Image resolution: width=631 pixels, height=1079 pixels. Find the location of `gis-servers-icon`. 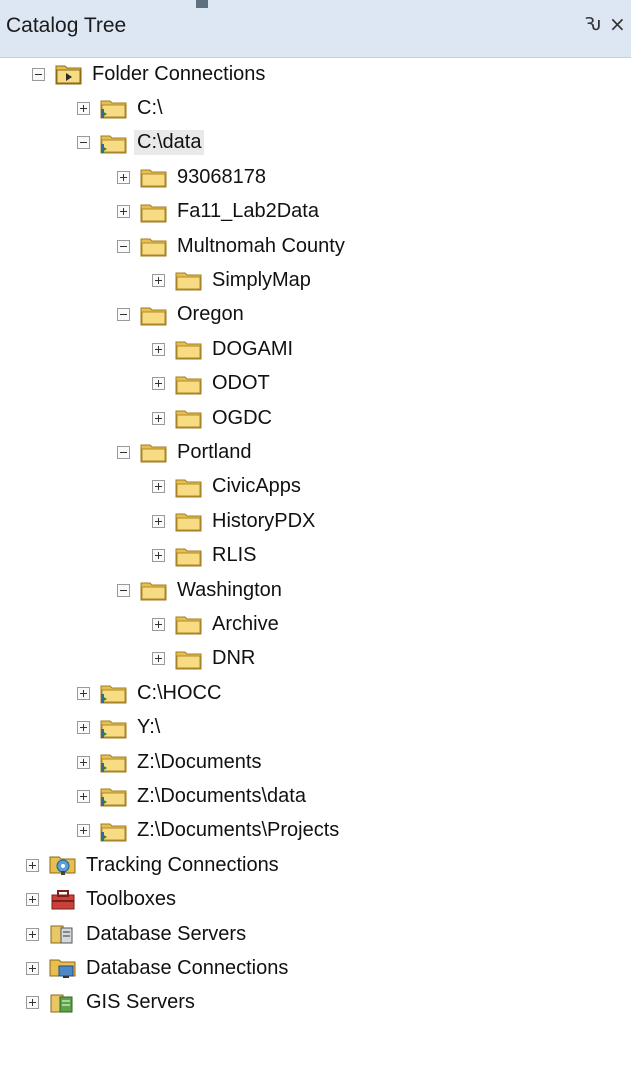

gis-servers-icon is located at coordinates (63, 1003).